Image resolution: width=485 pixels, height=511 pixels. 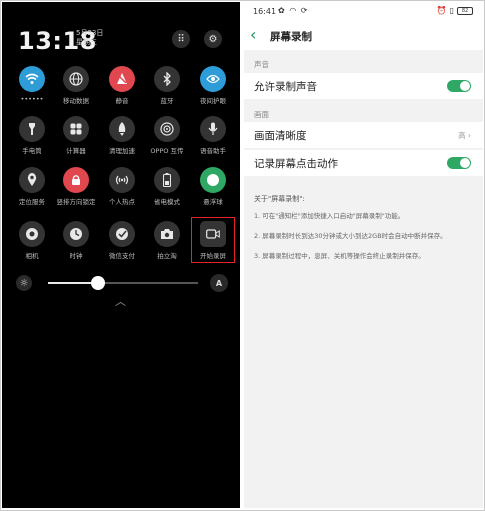 What do you see at coordinates (76, 234) in the screenshot?
I see `clock-icon` at bounding box center [76, 234].